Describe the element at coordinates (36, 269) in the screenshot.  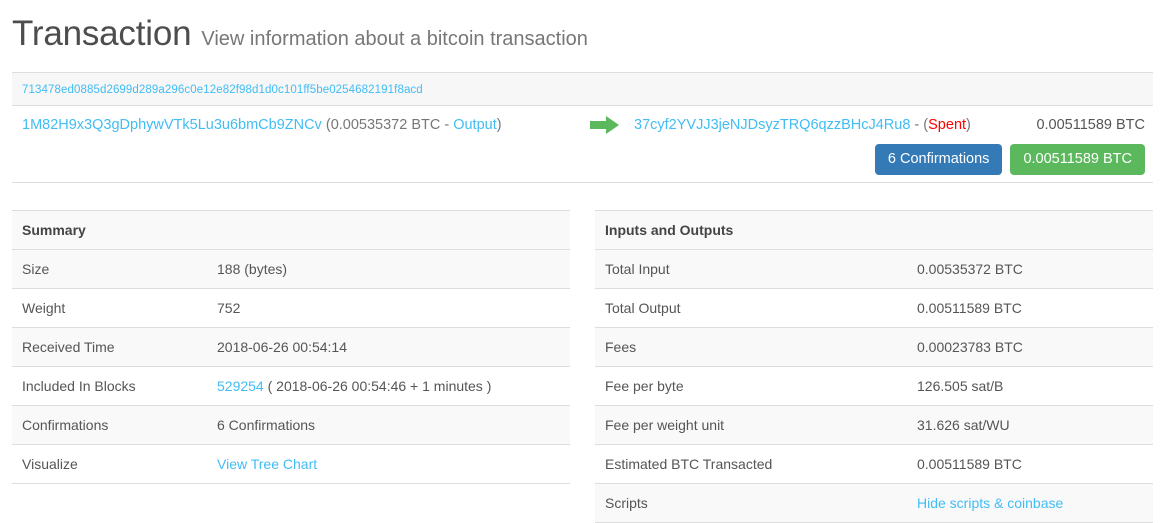
I see `row-key: Size` at that location.